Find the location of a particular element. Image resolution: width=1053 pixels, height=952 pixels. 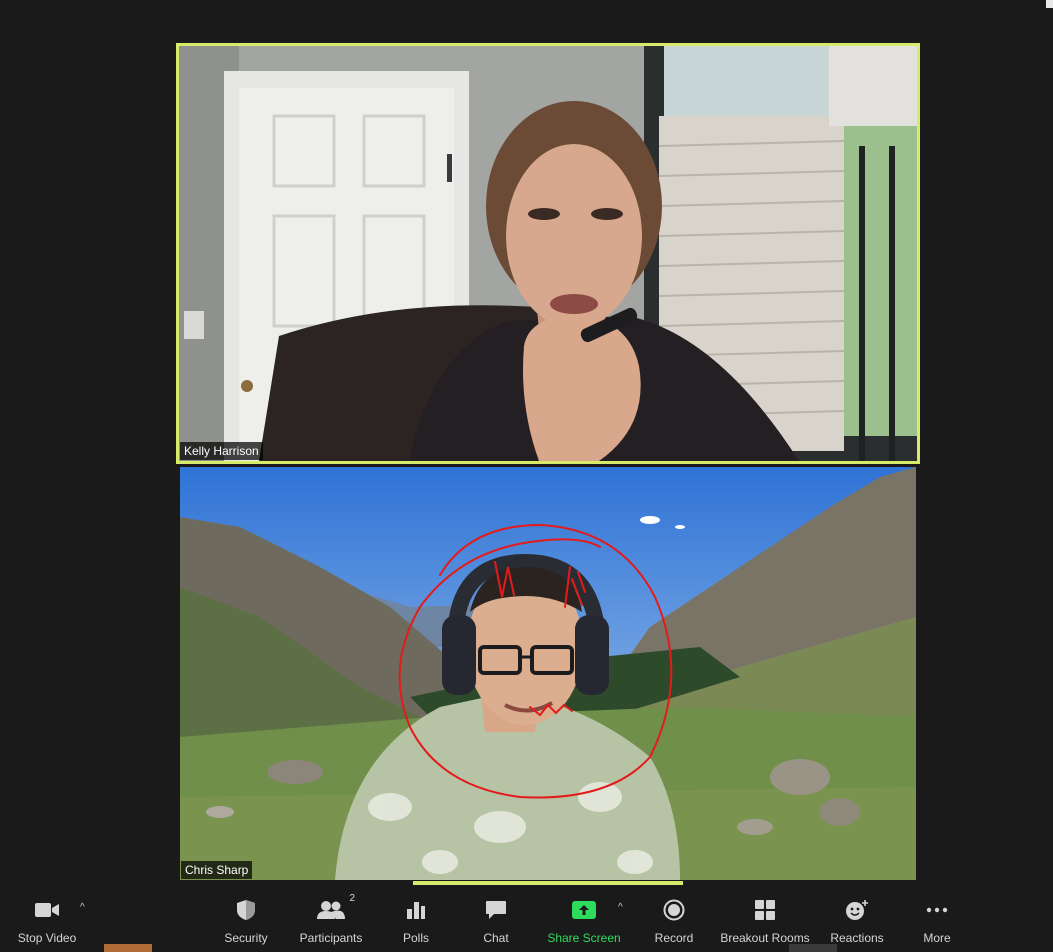

stop-video-button: Stop Video is located at coordinates (47, 919).